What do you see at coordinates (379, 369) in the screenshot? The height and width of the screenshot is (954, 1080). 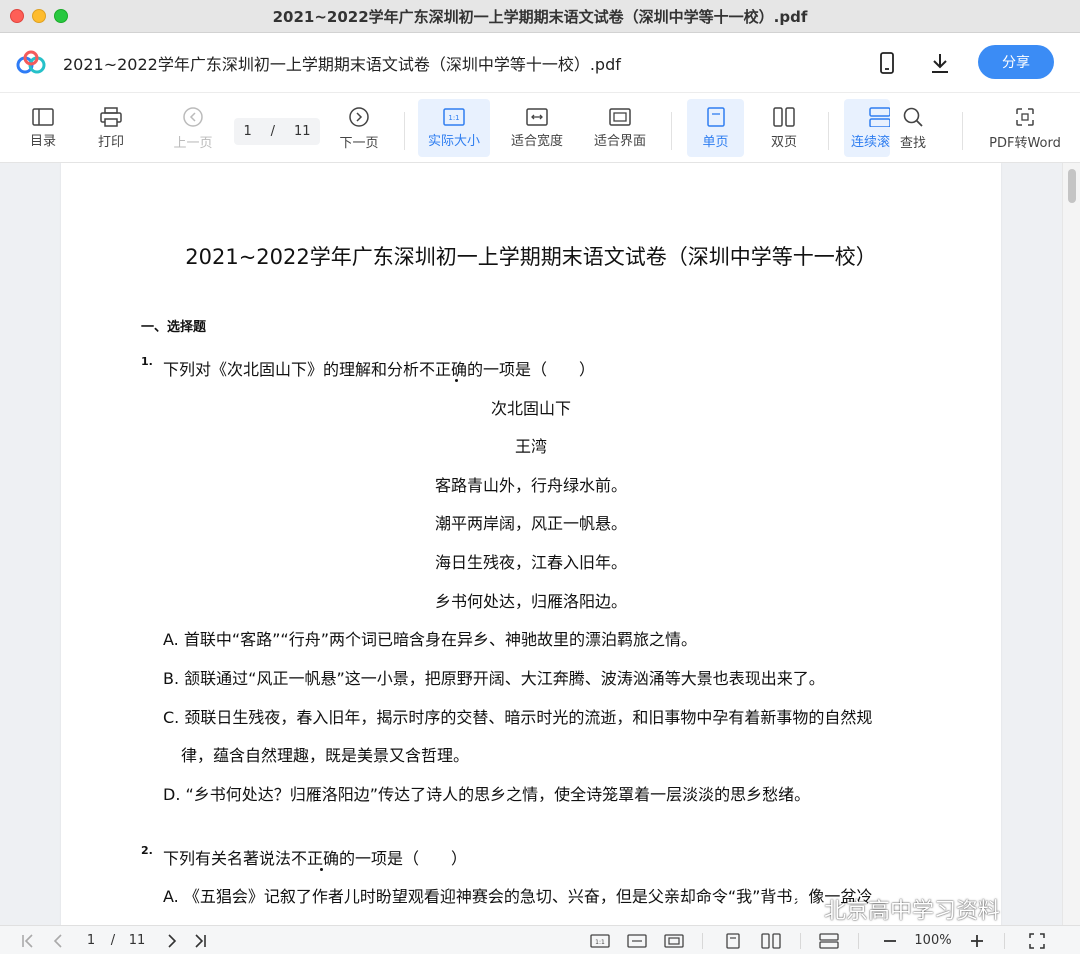 I see `question-text: 下列对《次北固山下》的理解和分析不正确的一项是（ ）` at bounding box center [379, 369].